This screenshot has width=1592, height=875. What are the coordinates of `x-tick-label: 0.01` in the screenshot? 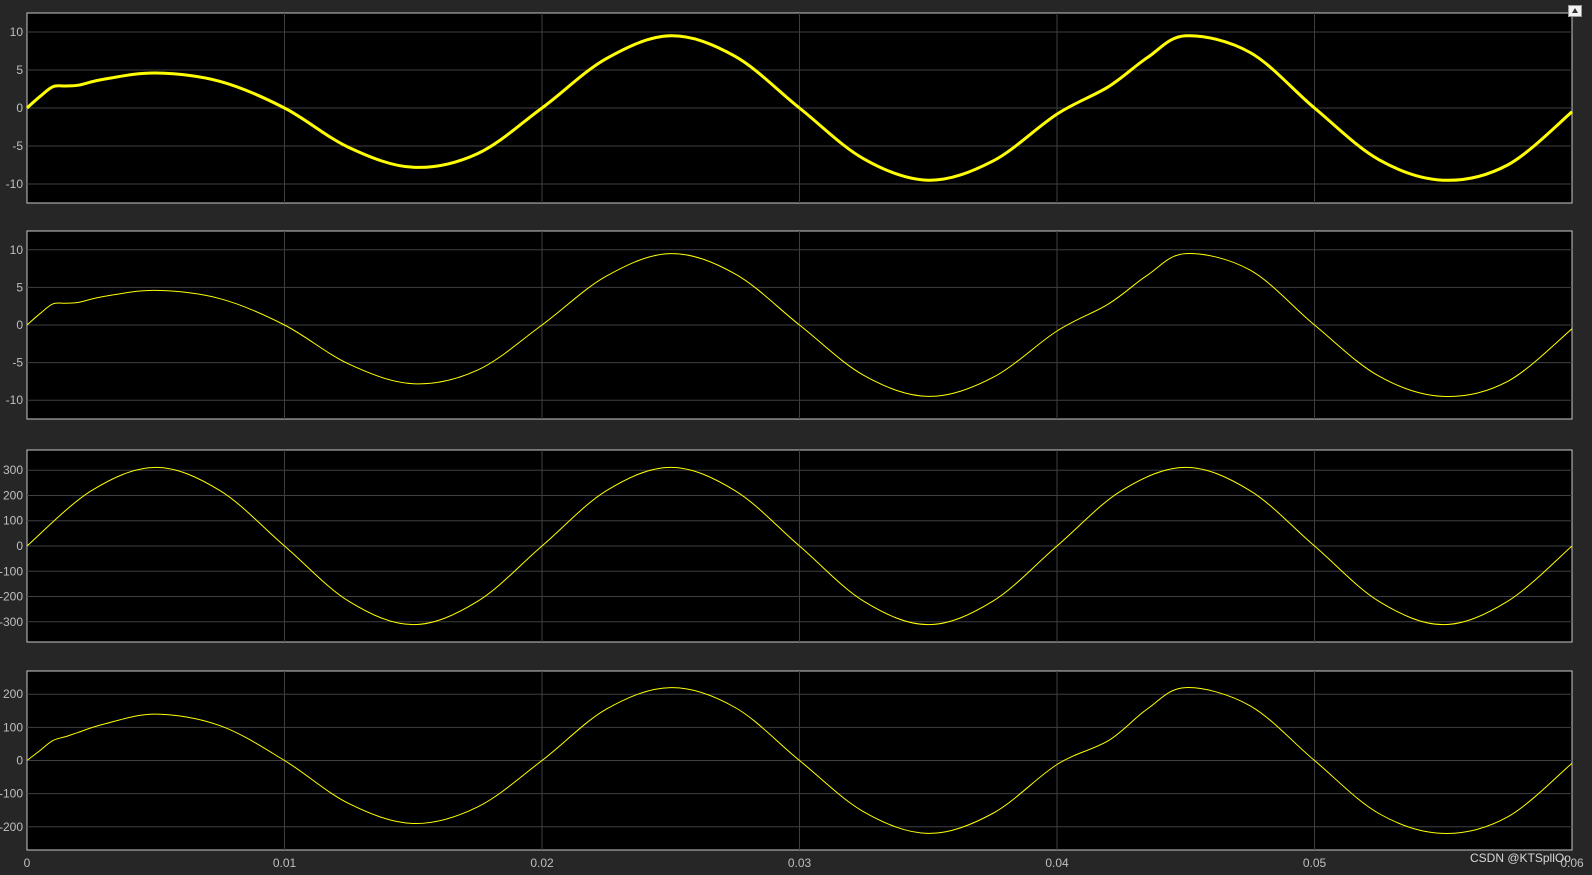 It's located at (285, 863).